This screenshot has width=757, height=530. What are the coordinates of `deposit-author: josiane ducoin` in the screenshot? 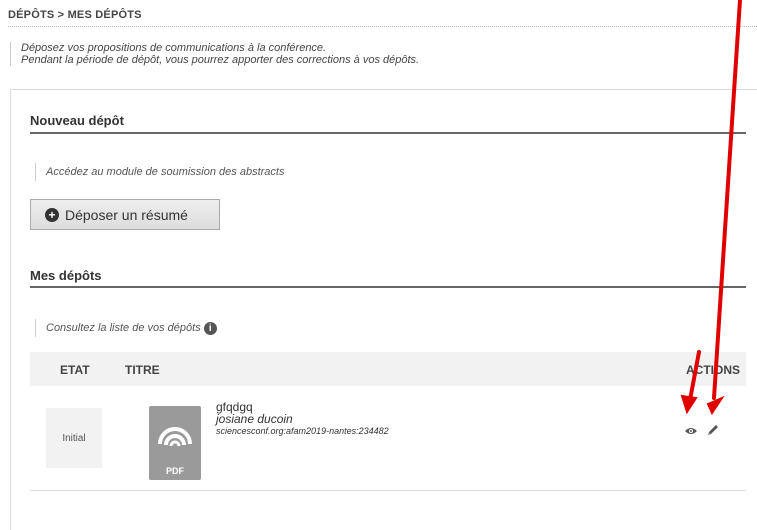 It's located at (254, 419).